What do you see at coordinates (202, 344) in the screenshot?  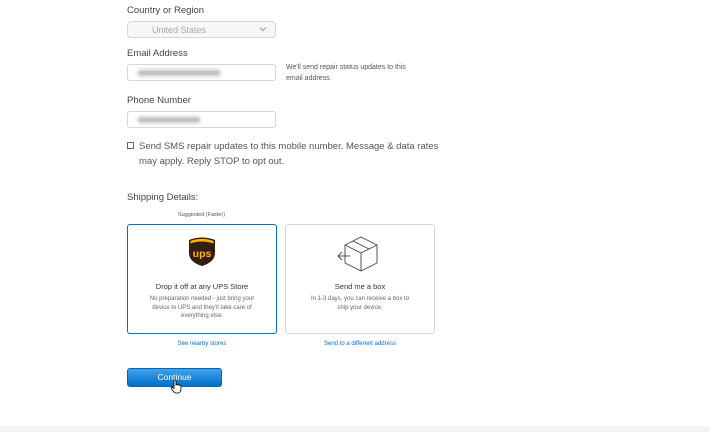 I see `see-nearby-stores-link: See nearby stores` at bounding box center [202, 344].